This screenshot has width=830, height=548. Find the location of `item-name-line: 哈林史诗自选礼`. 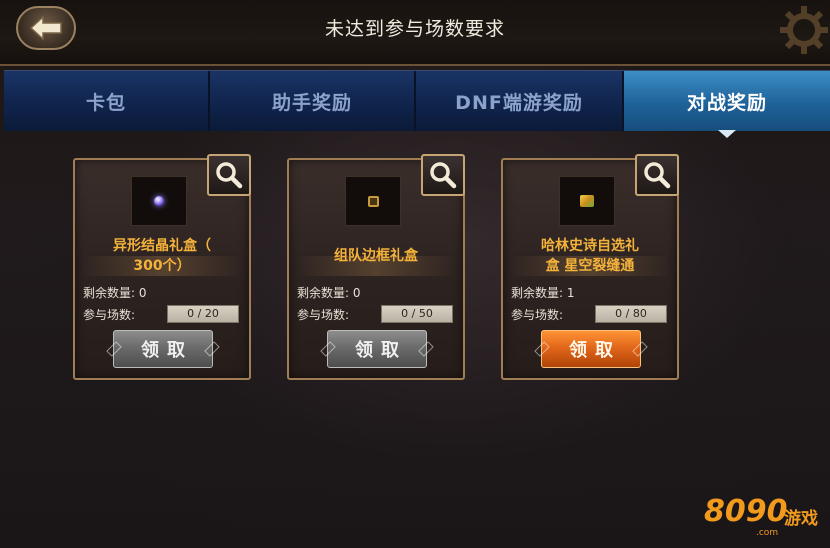

item-name-line: 哈林史诗自选礼 is located at coordinates (590, 246).